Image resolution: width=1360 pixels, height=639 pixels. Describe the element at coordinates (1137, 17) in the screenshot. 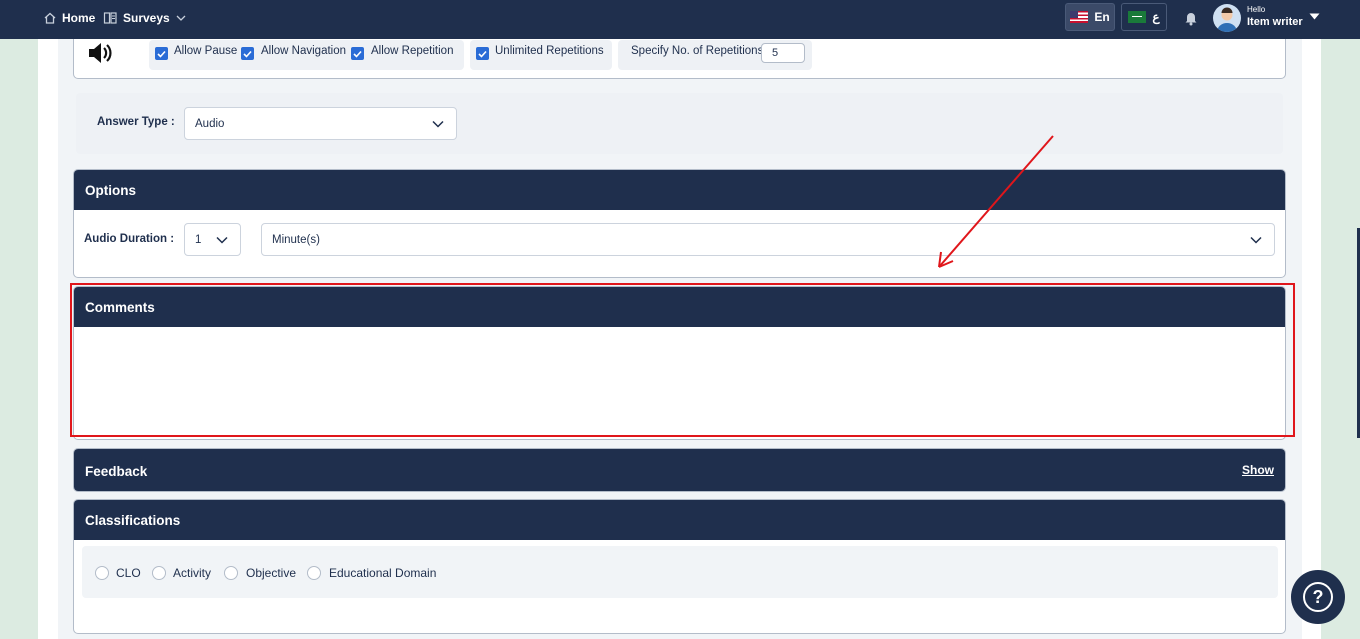

I see `saudi-flag-icon` at that location.